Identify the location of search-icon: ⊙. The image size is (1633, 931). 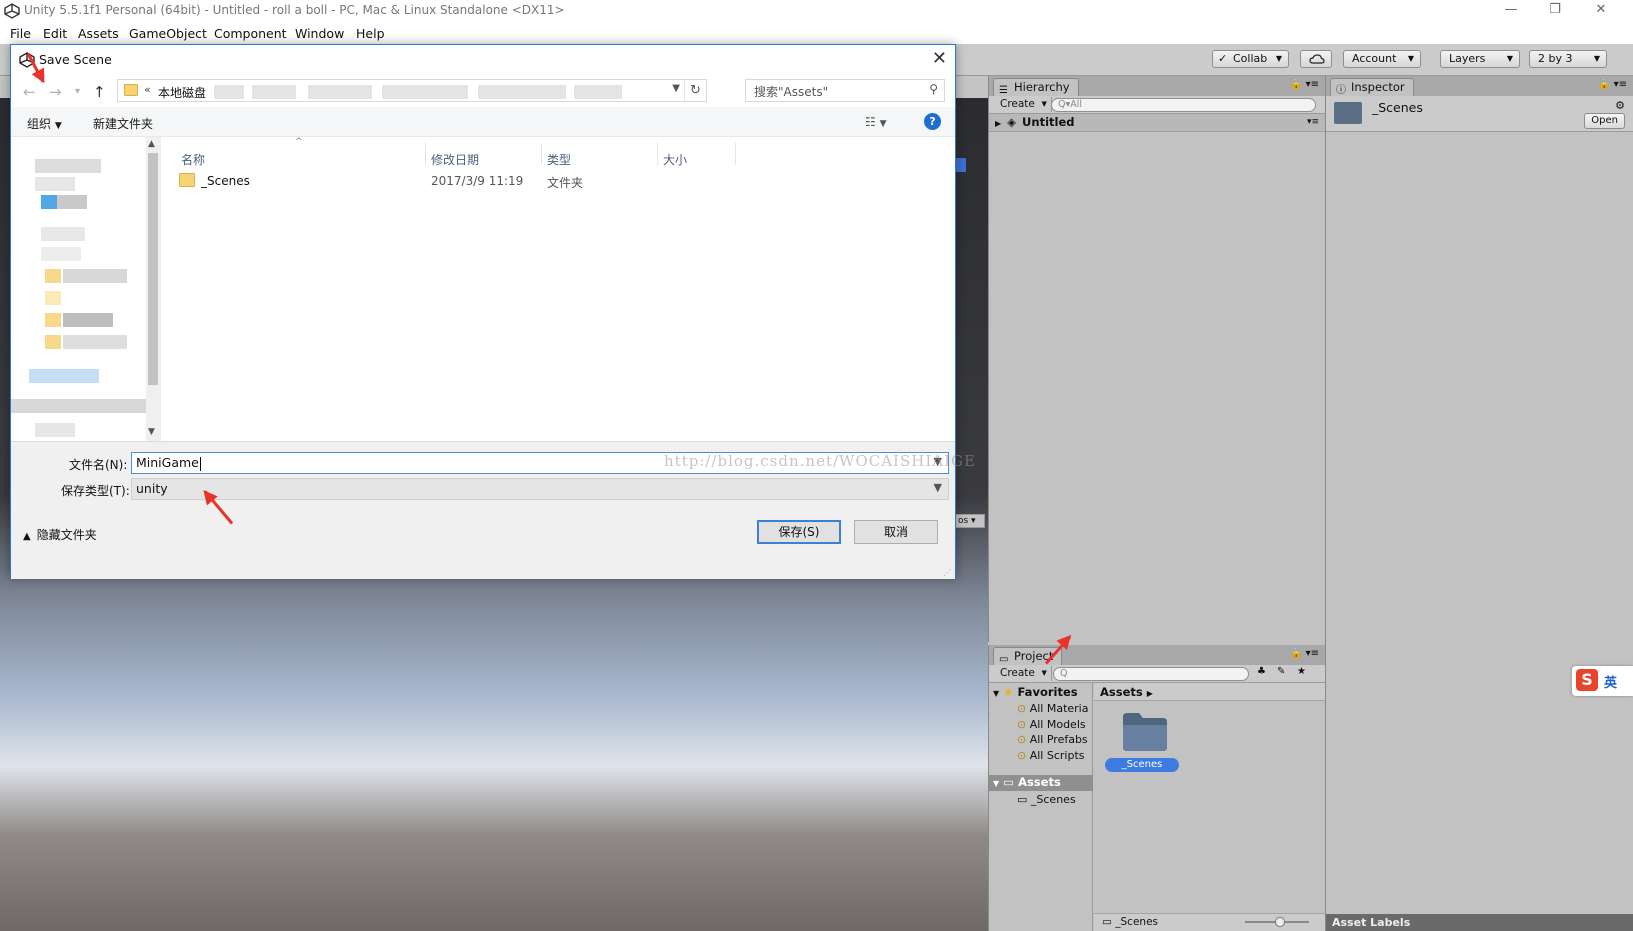
(1022, 724).